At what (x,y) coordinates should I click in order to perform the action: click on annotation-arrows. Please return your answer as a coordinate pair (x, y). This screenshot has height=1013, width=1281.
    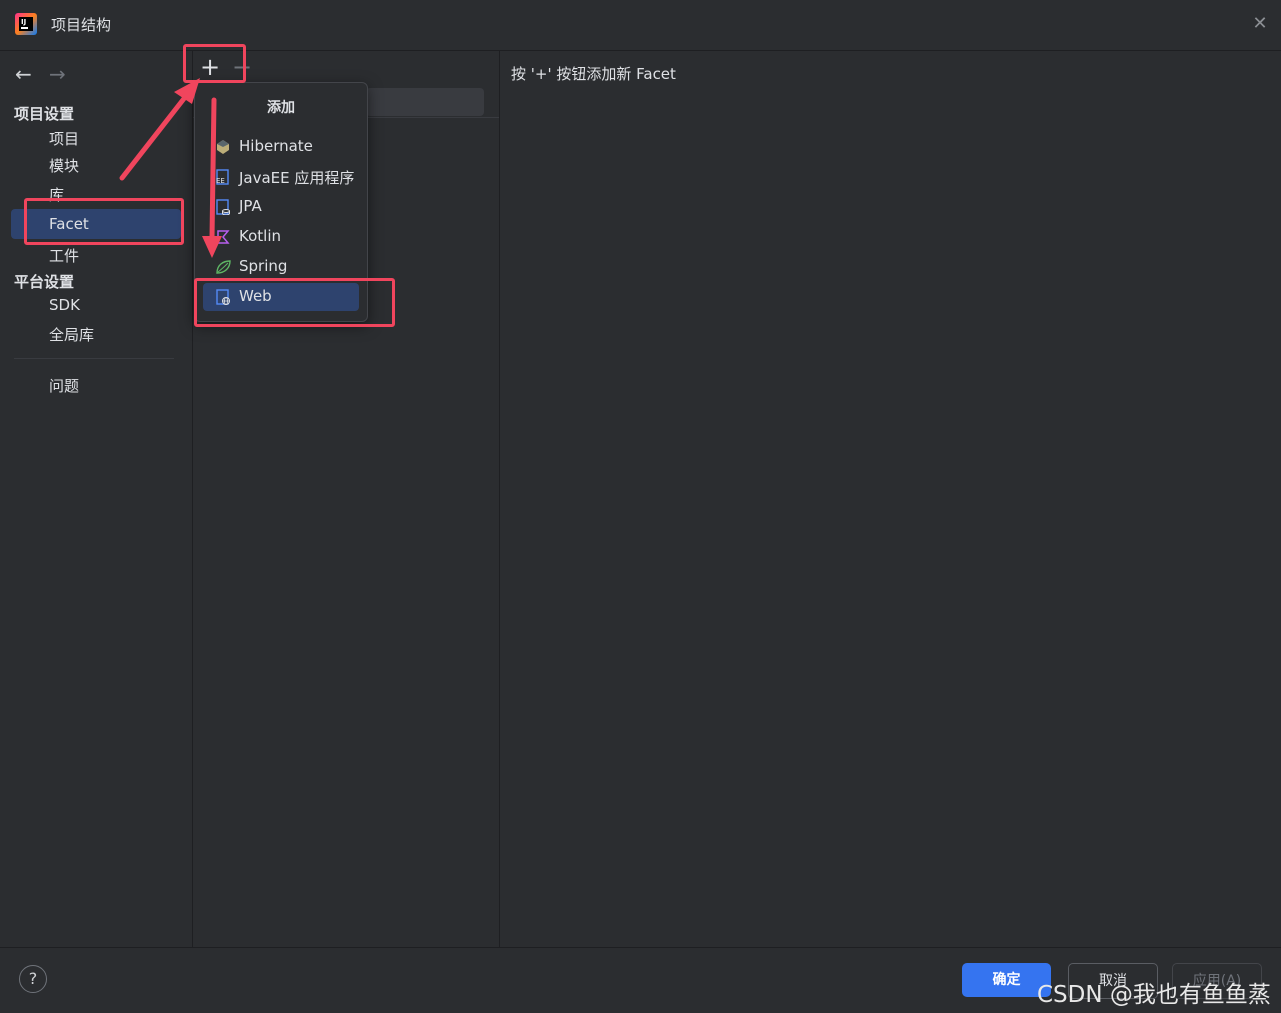
    Looking at the image, I should click on (170, 168).